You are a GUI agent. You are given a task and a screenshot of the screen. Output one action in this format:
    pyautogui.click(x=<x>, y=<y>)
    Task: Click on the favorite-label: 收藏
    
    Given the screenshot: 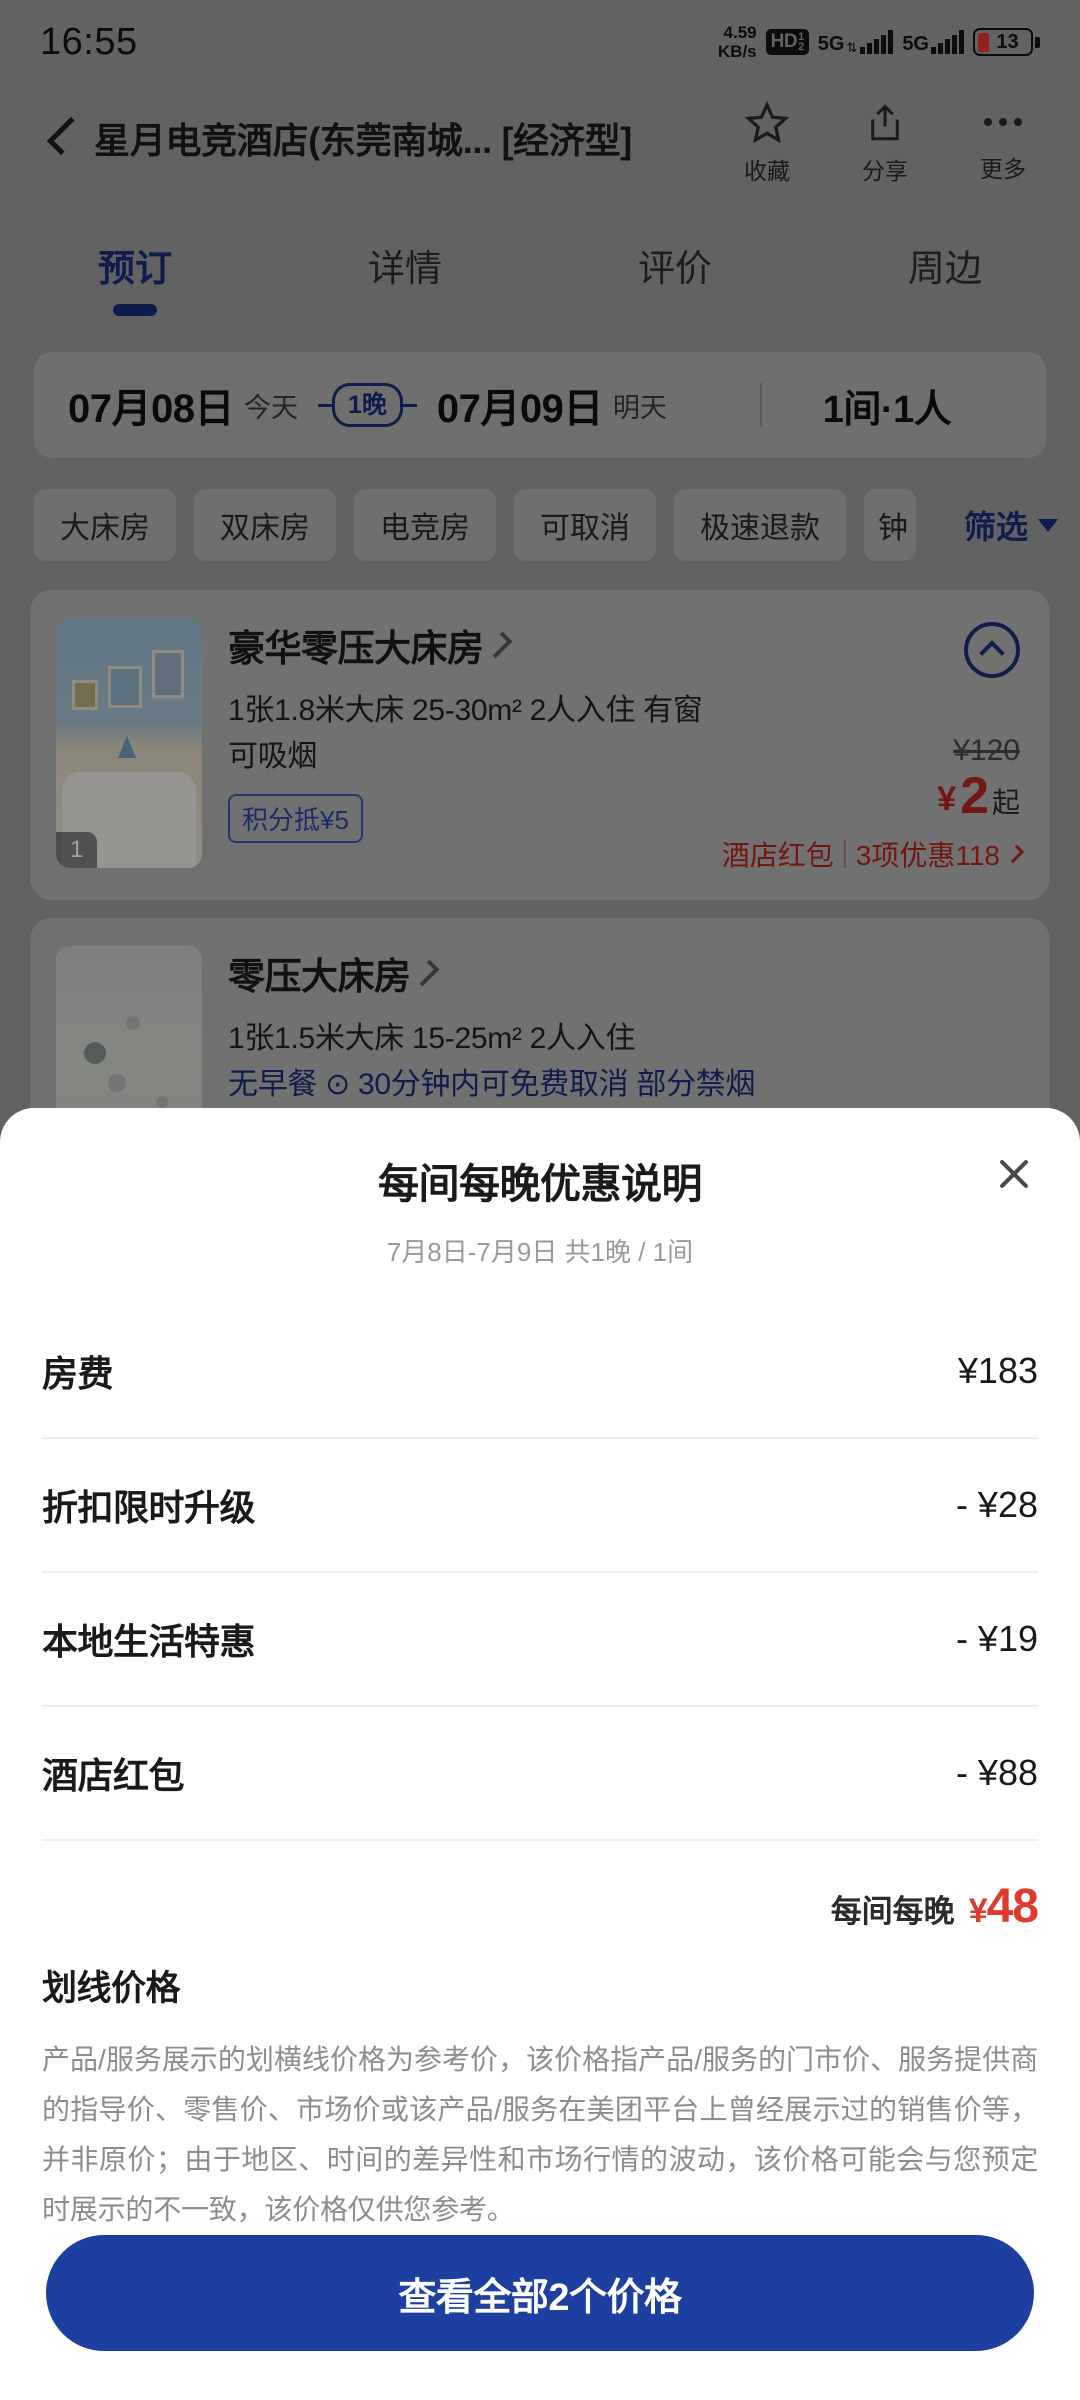 What is the action you would take?
    pyautogui.click(x=767, y=171)
    